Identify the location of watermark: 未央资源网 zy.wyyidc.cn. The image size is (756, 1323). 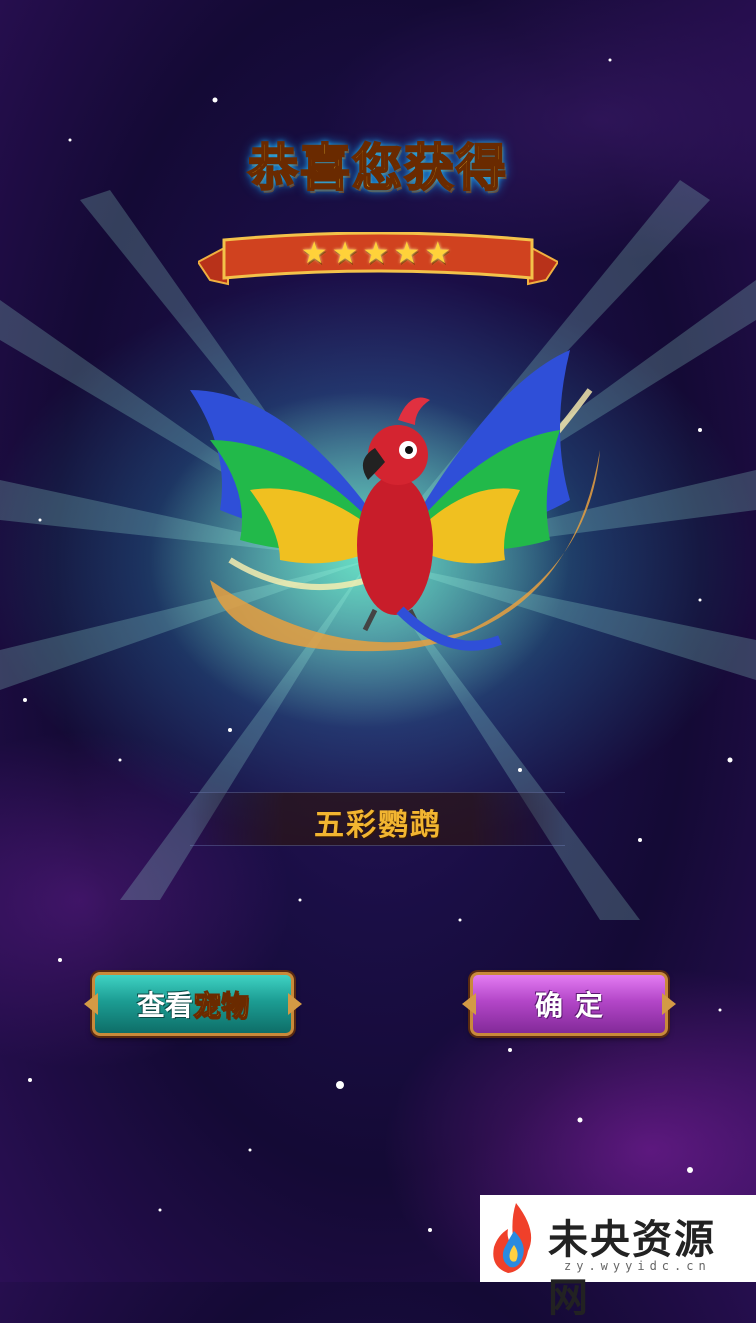
(618, 1258).